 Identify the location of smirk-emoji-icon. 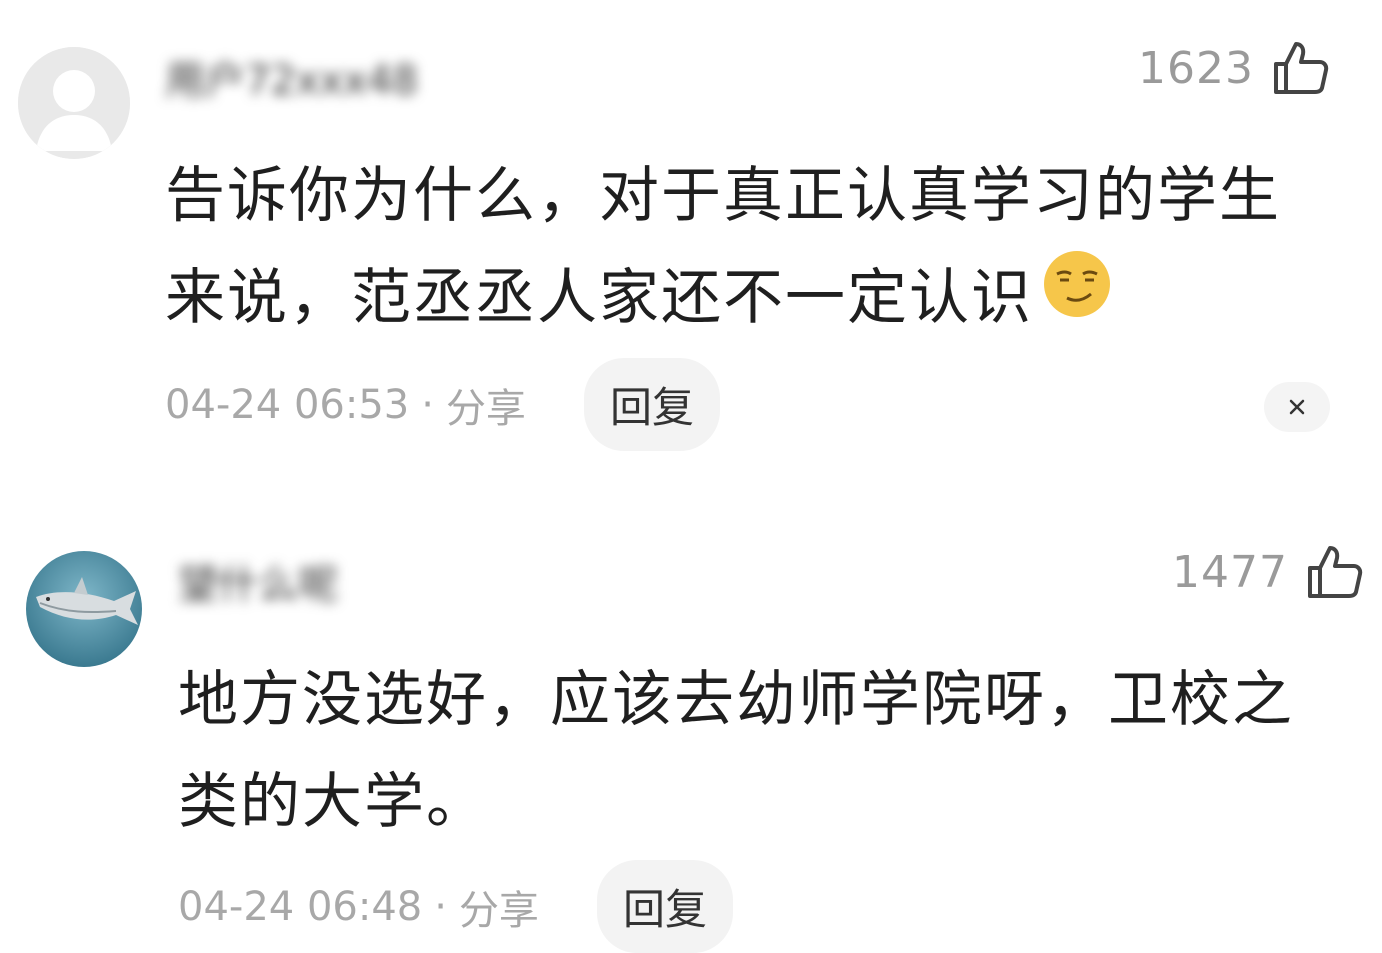
(1077, 298).